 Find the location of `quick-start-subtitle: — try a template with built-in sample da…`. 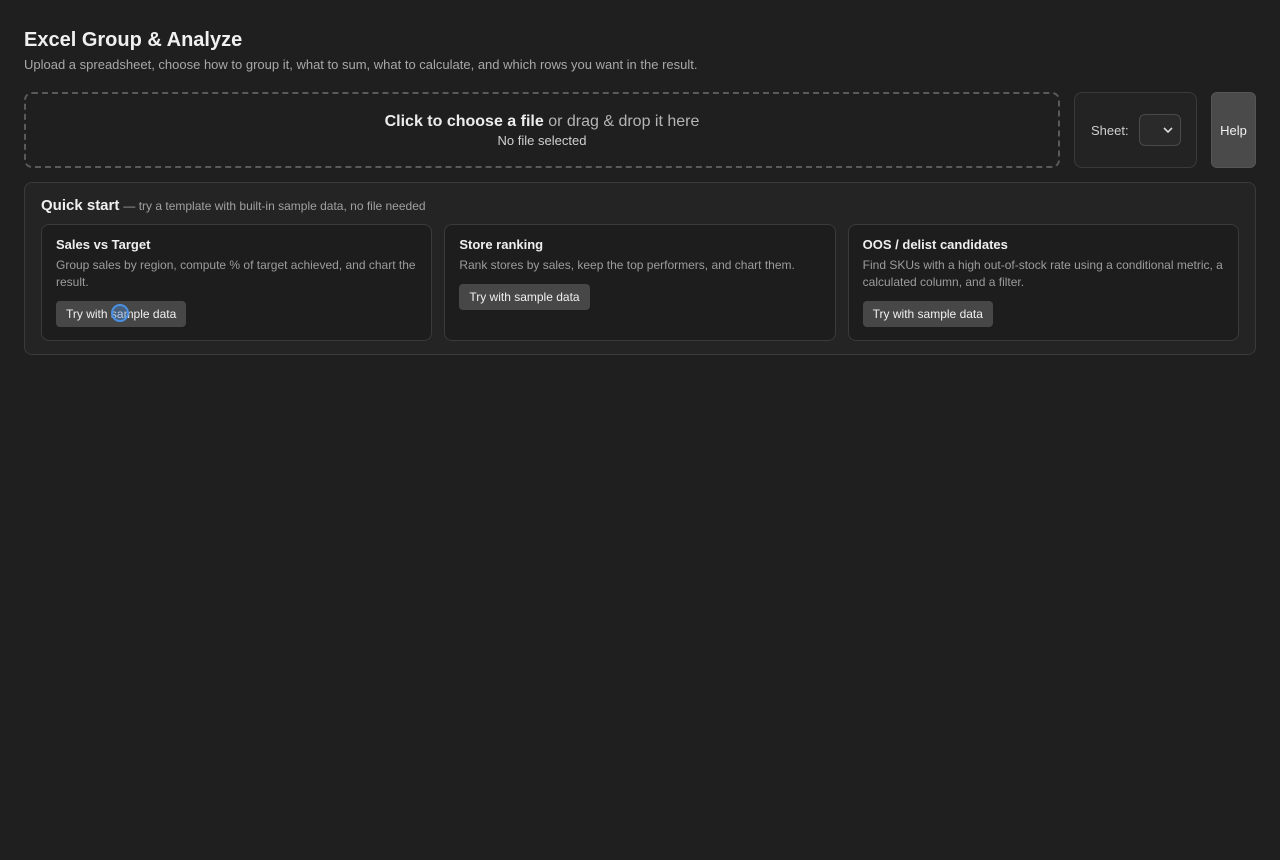

quick-start-subtitle: — try a template with built-in sample da… is located at coordinates (274, 206).